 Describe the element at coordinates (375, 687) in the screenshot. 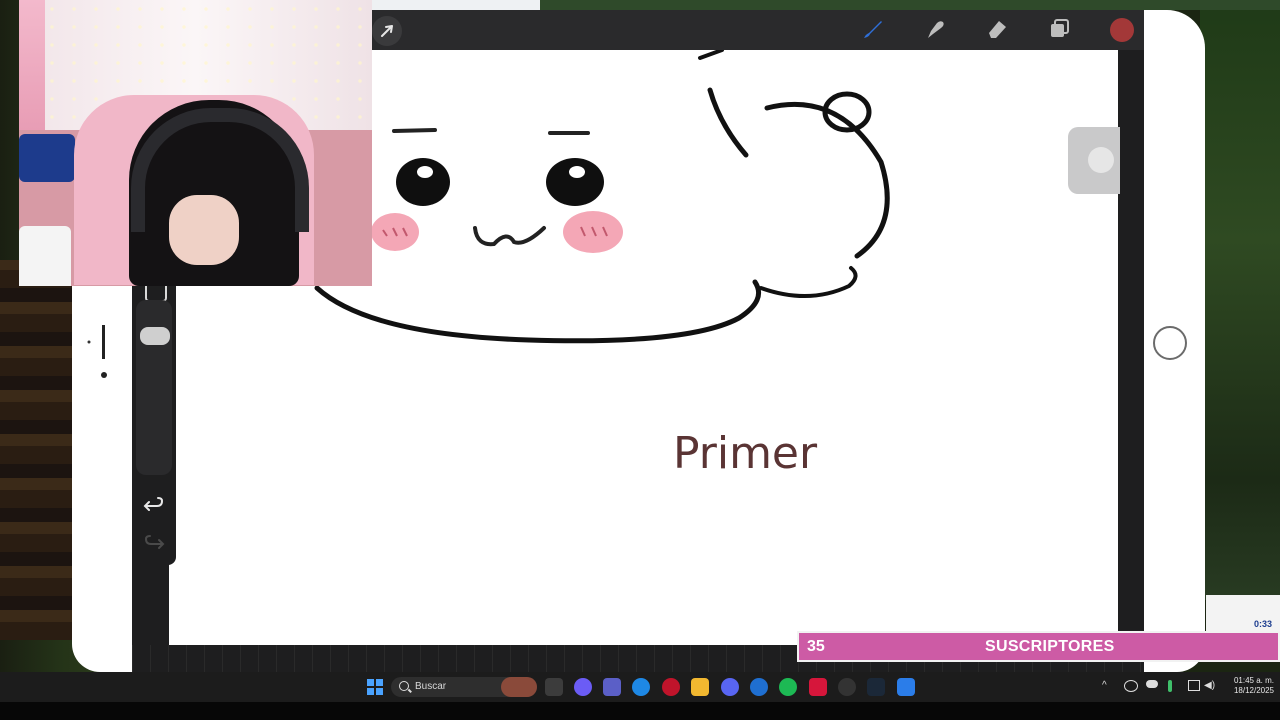

I see `windows-start-icon` at that location.